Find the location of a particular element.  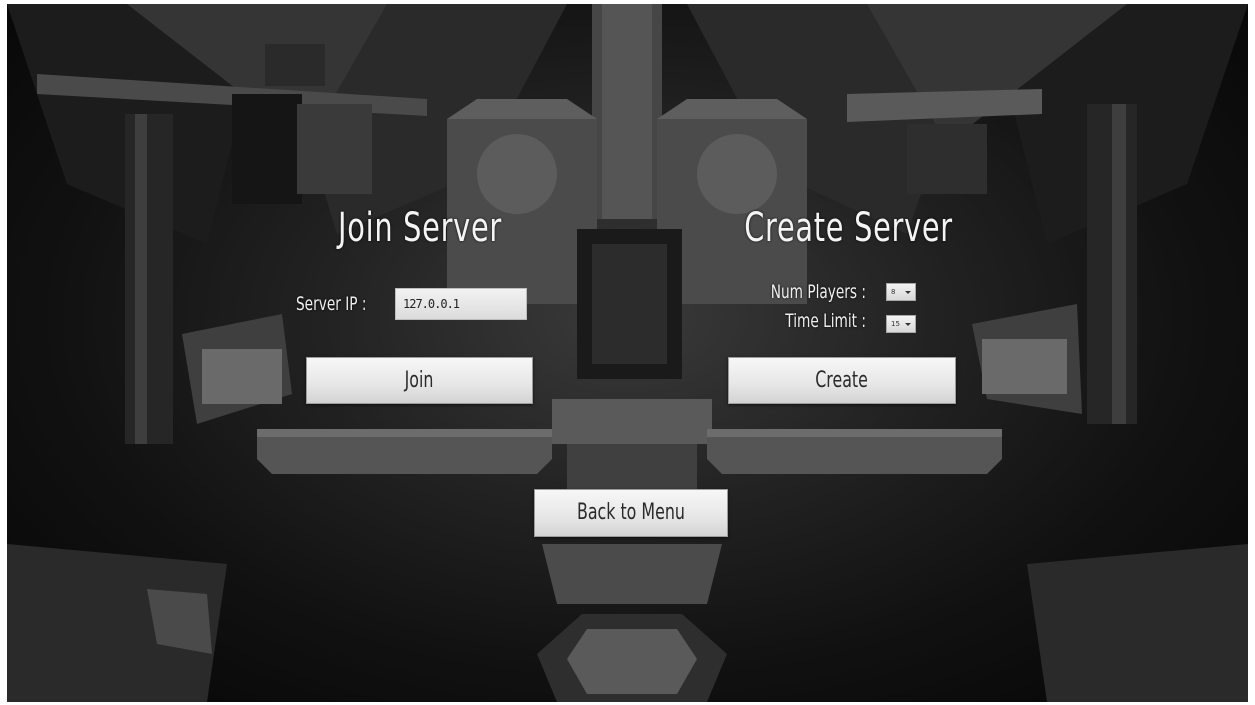

time-limit-label: Time Limit : is located at coordinates (825, 321).